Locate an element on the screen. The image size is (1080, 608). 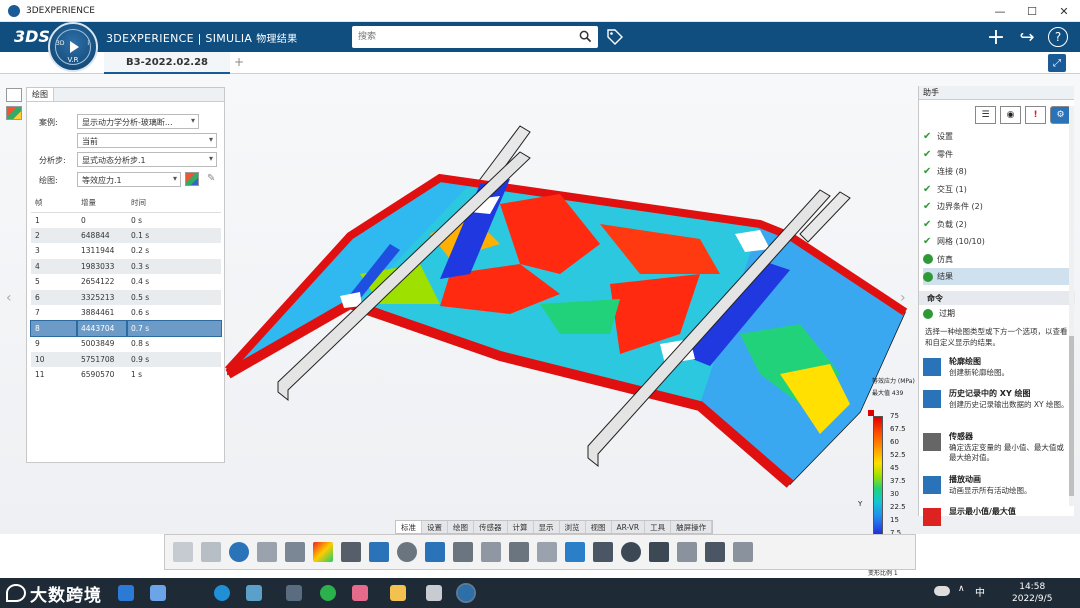
mesh-icon is located at coordinates (687, 552).